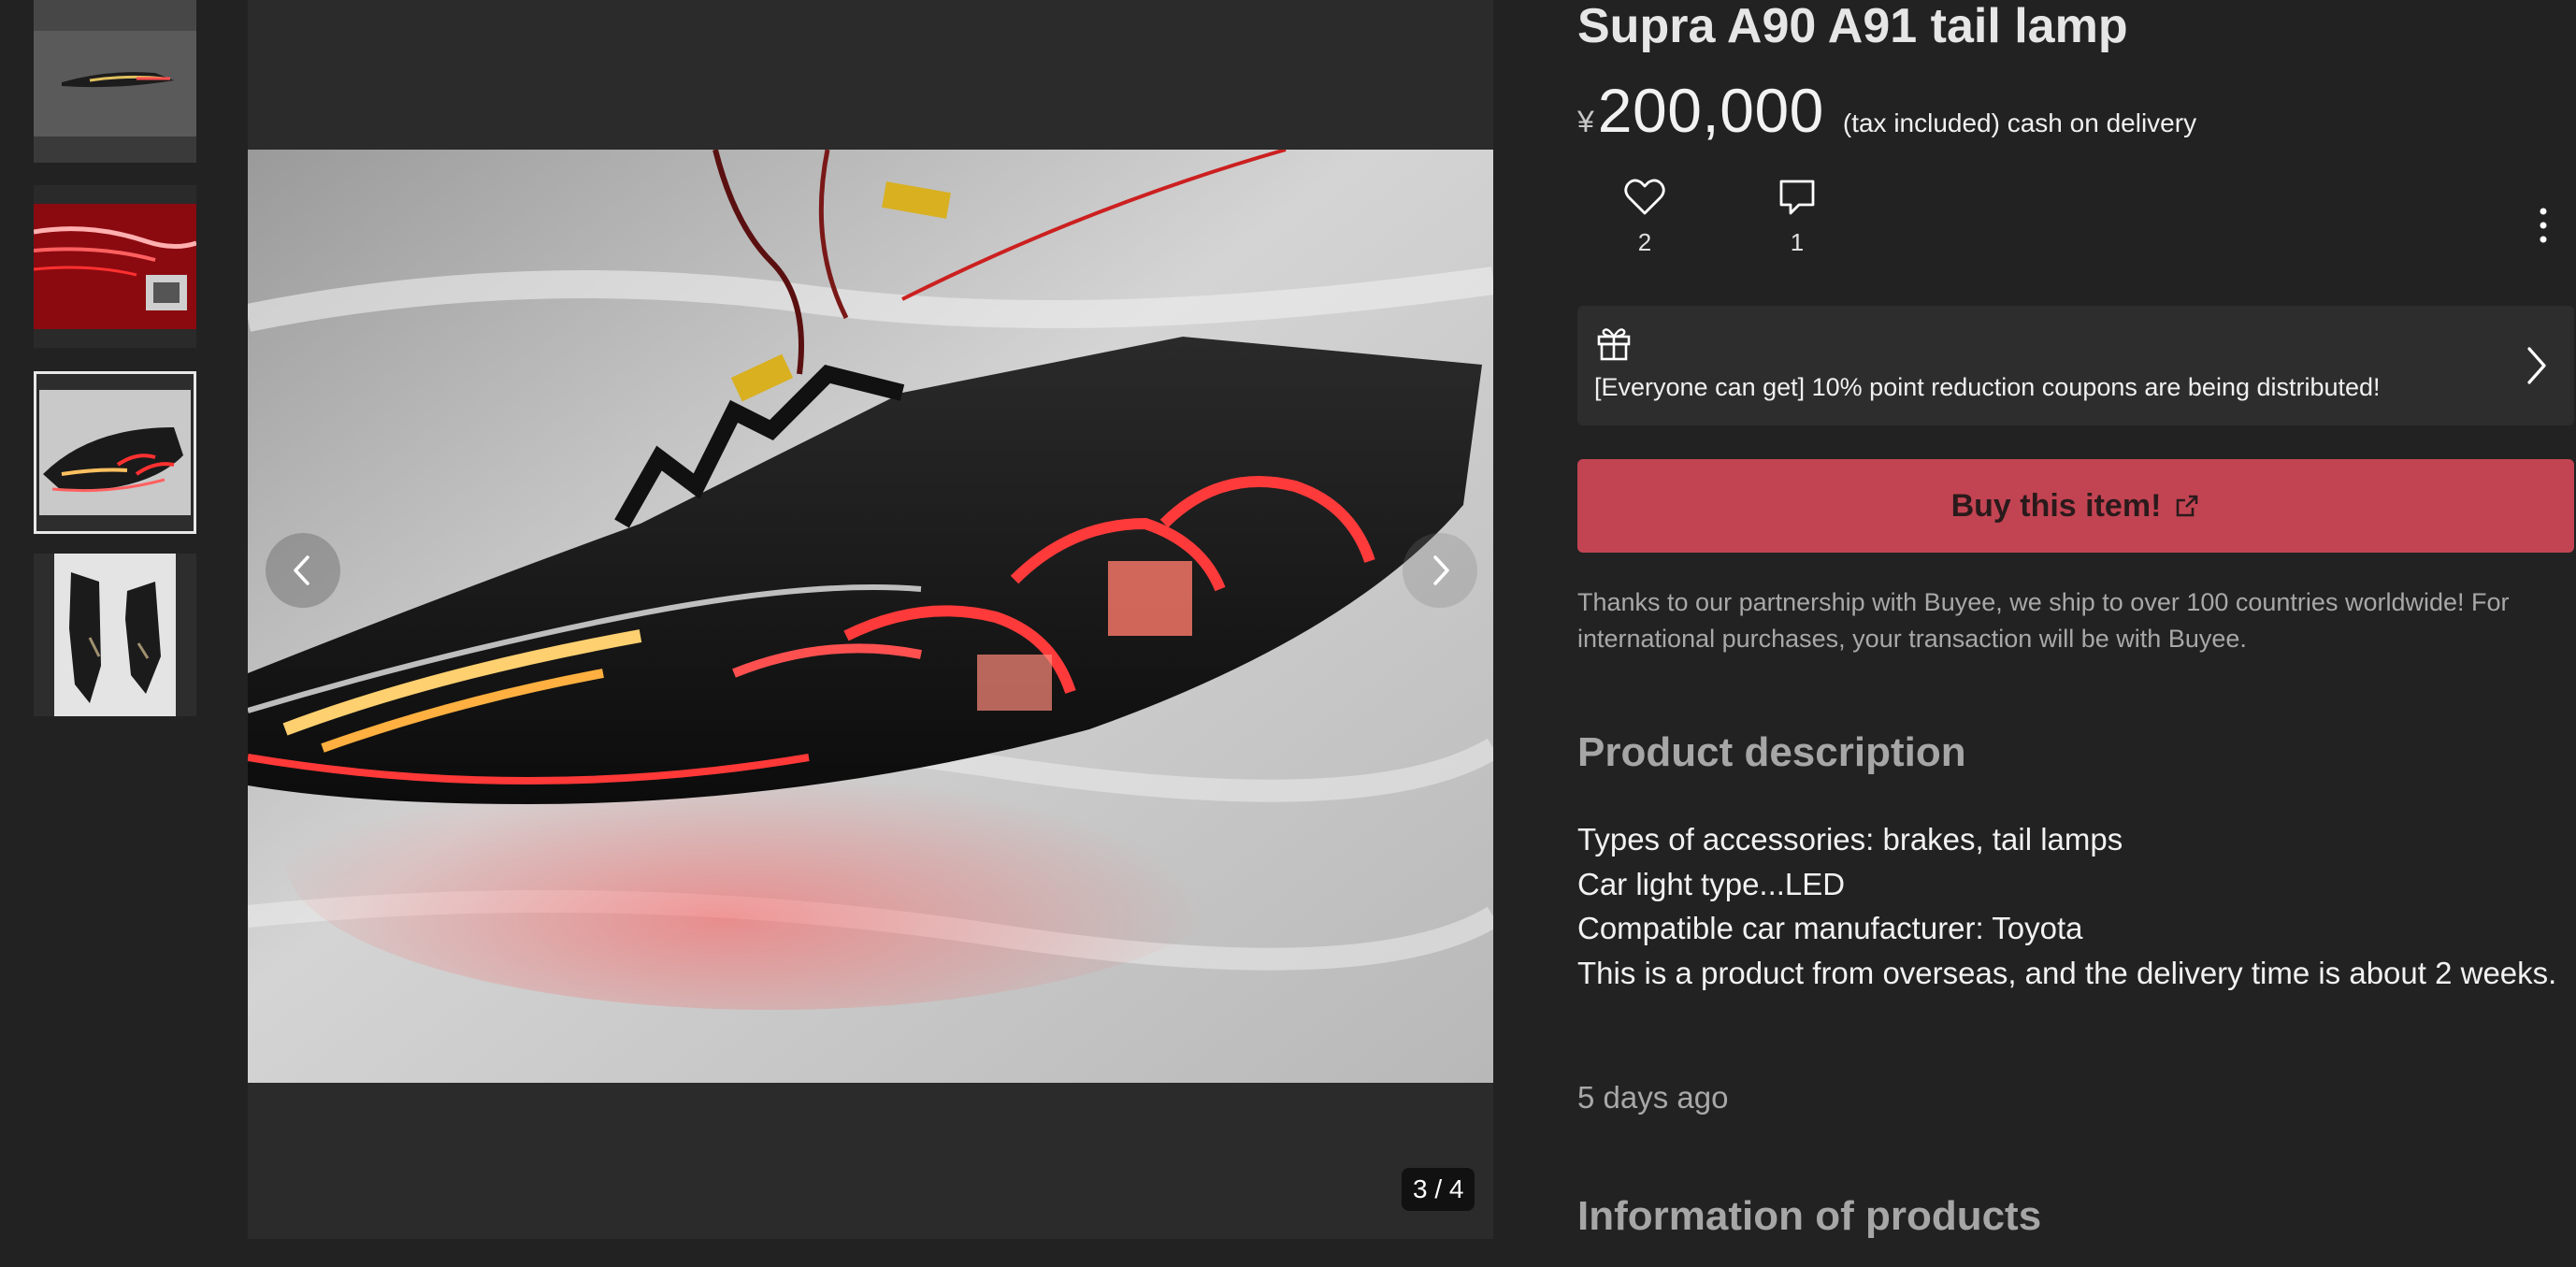 The width and height of the screenshot is (2576, 1267). What do you see at coordinates (2020, 122) in the screenshot?
I see `price-note: (tax included) cash on delivery` at bounding box center [2020, 122].